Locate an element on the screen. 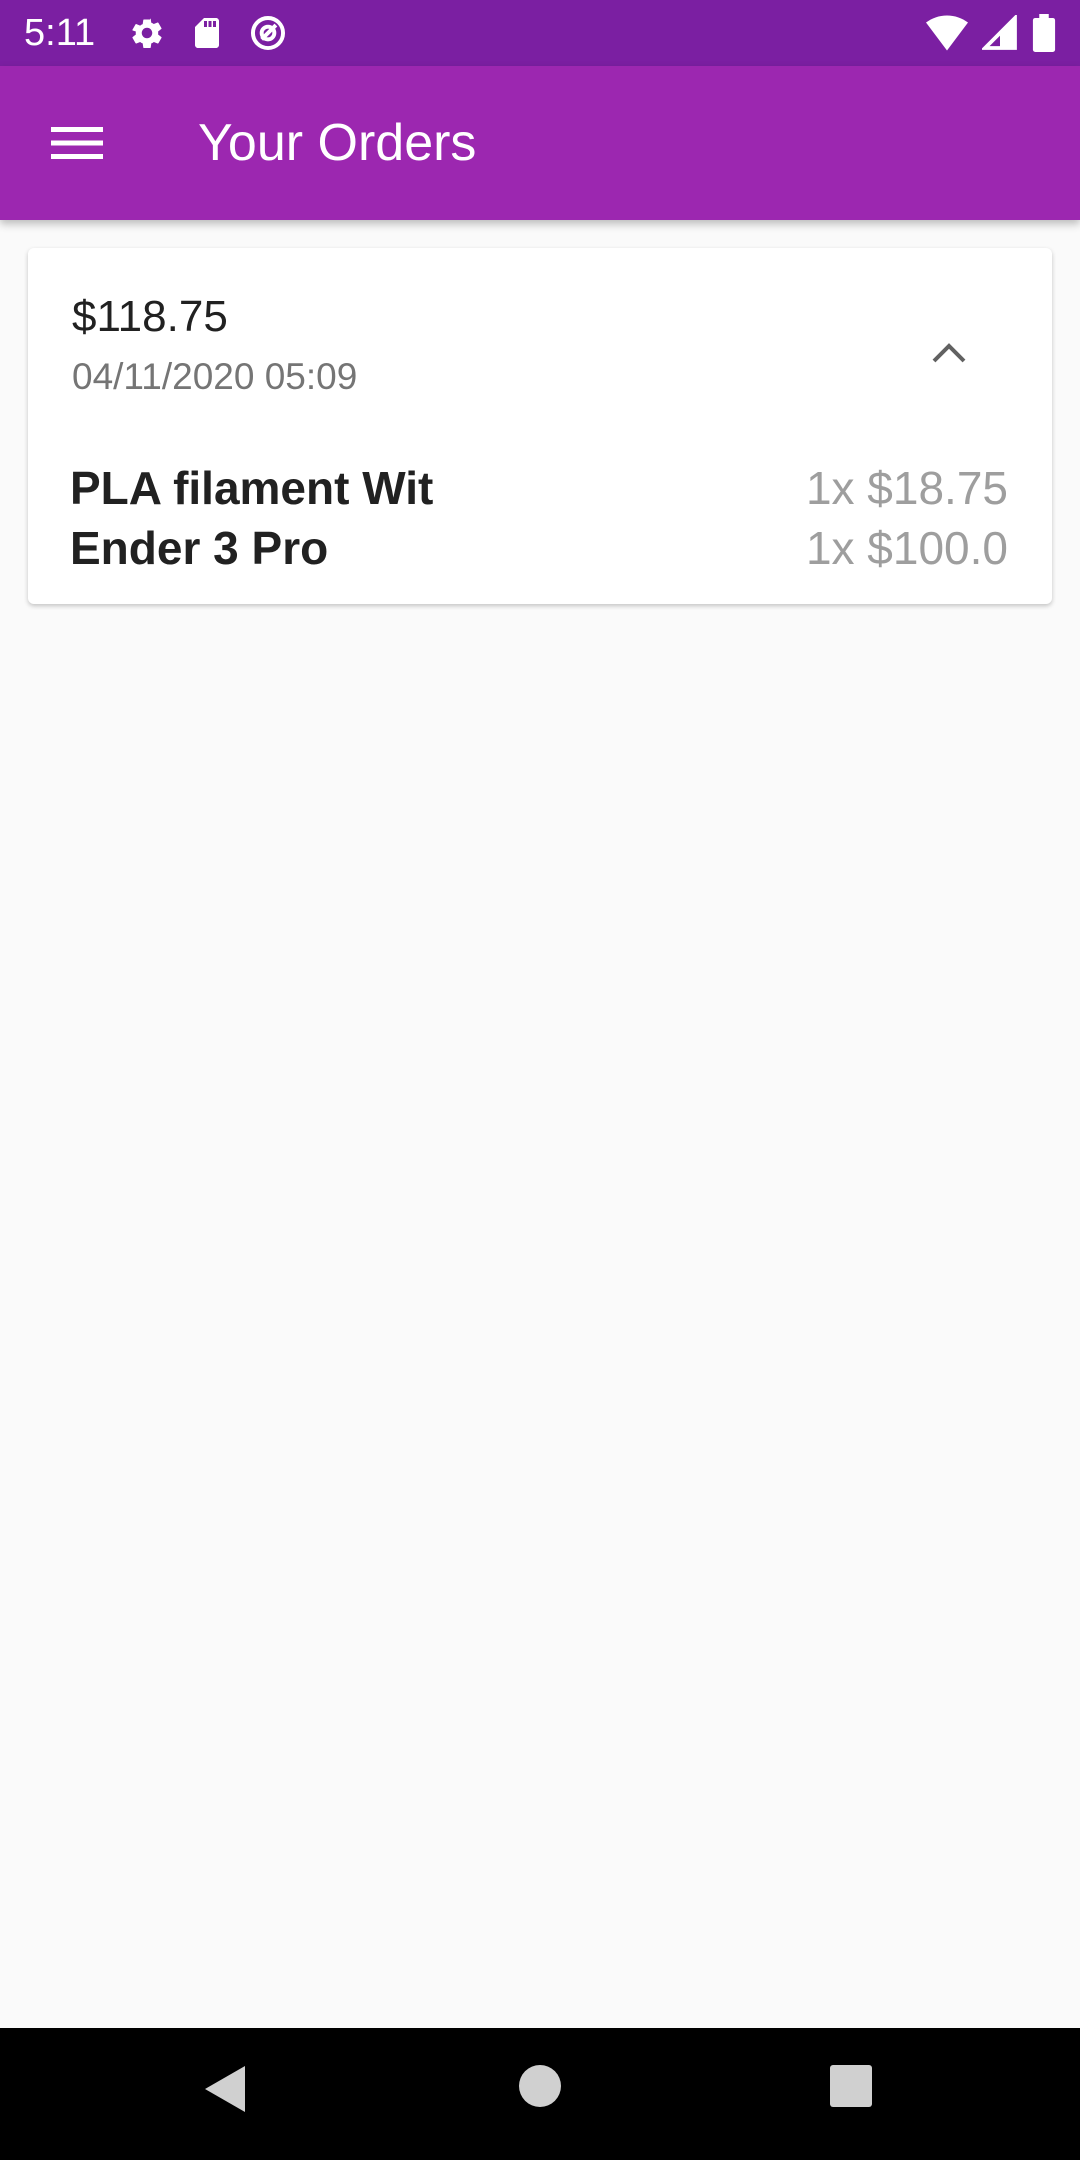 The image size is (1080, 2160). status-icons-right is located at coordinates (991, 33).